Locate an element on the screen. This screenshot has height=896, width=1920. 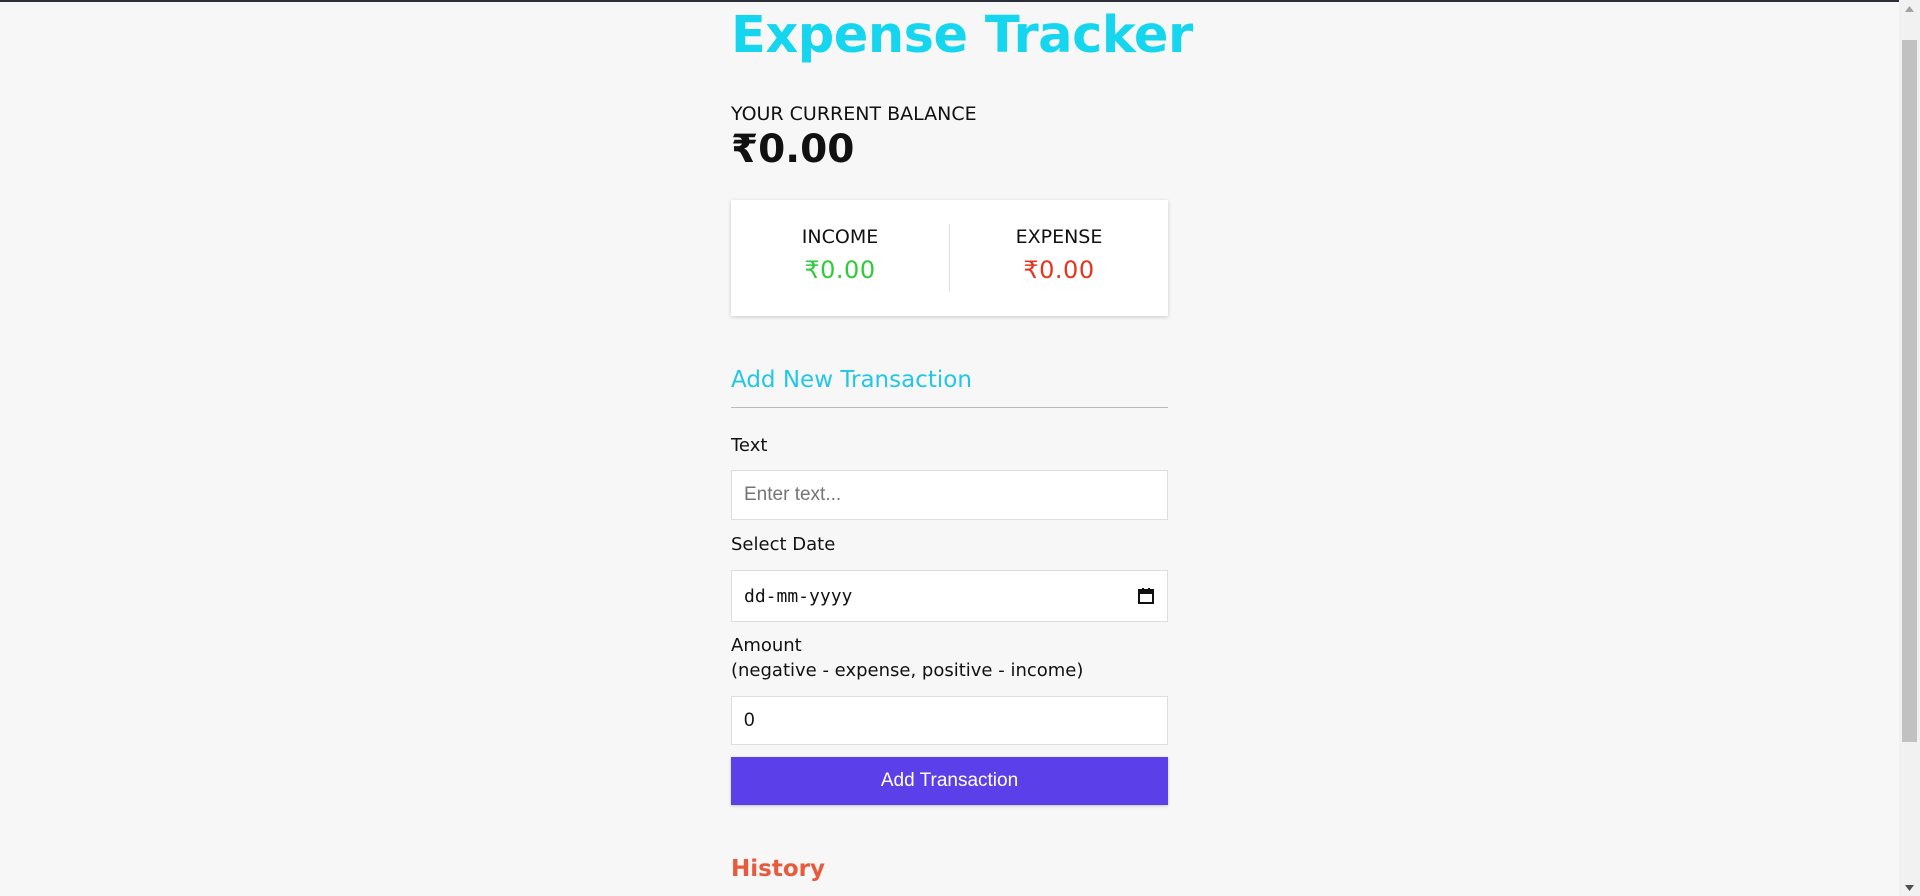
balance-value: ₹0.00 is located at coordinates (793, 149).